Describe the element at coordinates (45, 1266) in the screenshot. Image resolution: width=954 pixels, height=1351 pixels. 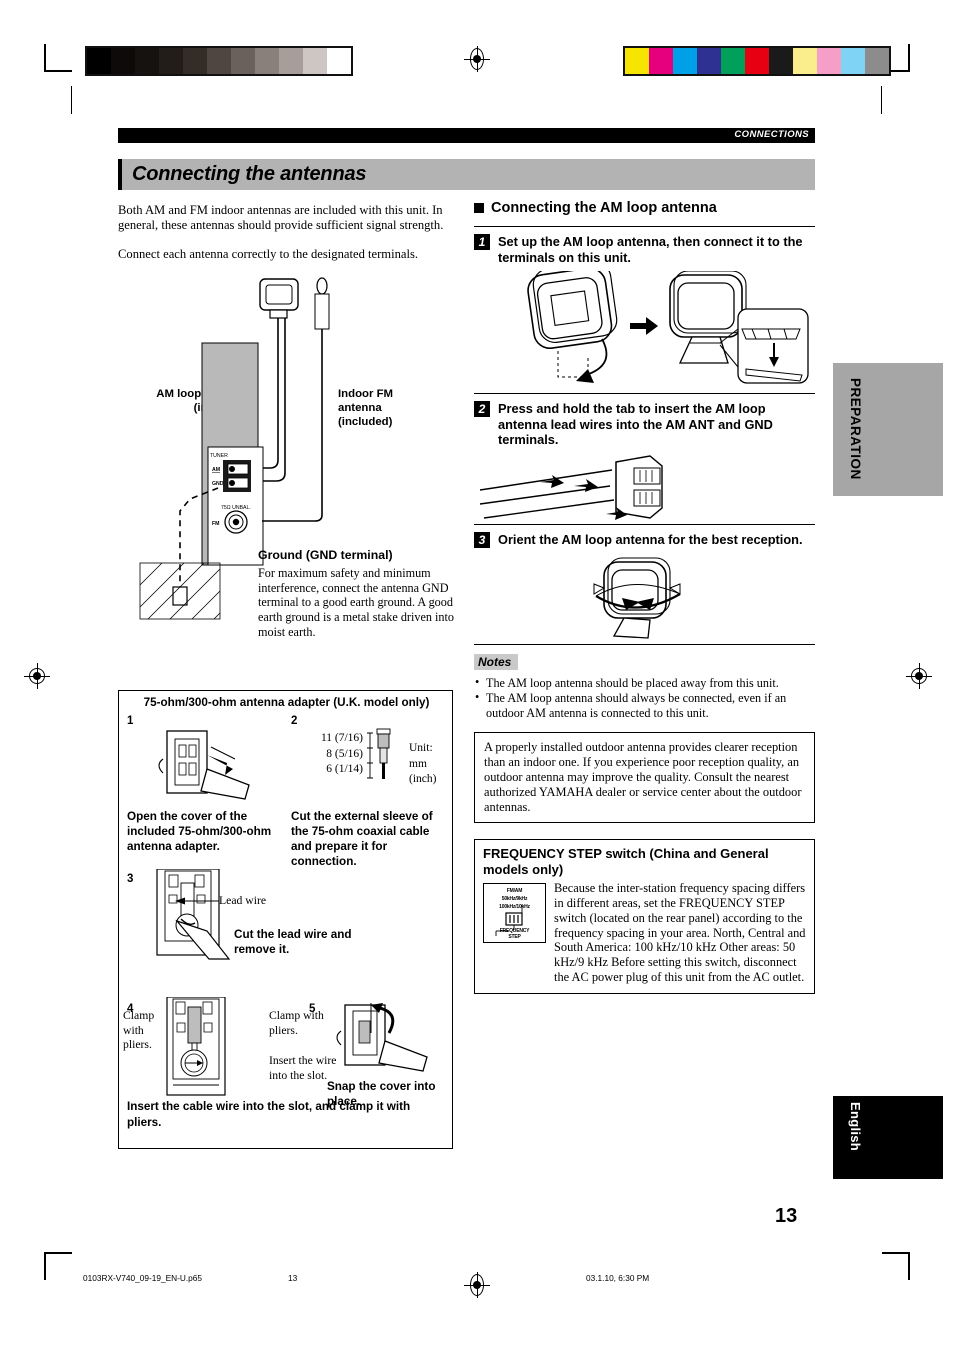
I see `crop-mark-bl-v` at that location.